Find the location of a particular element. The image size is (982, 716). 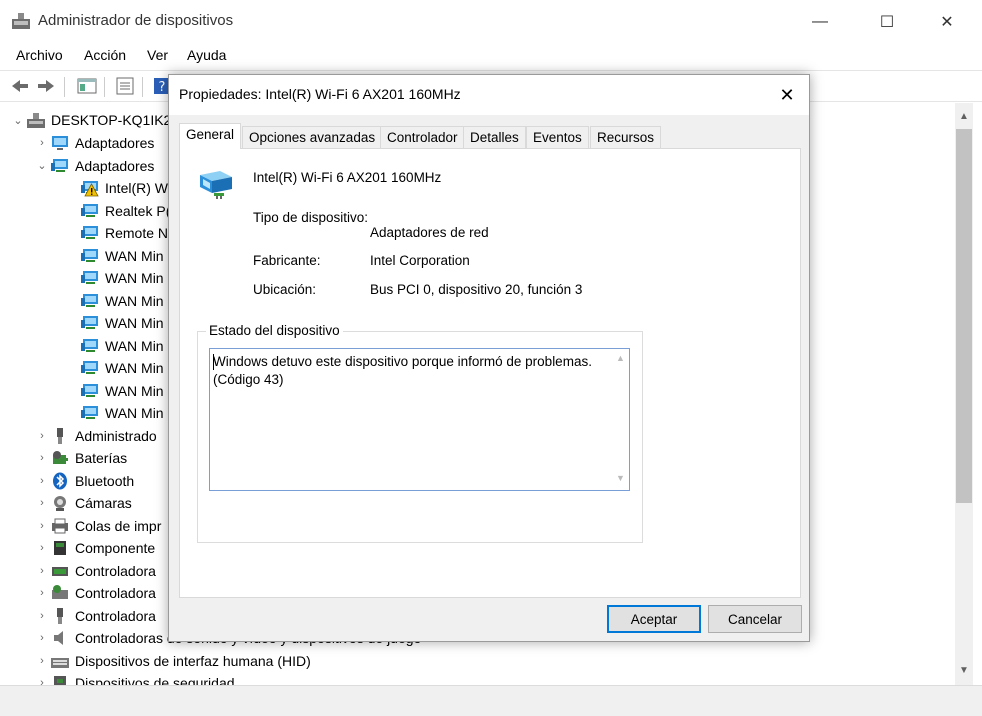

forward-icon is located at coordinates (46, 86).